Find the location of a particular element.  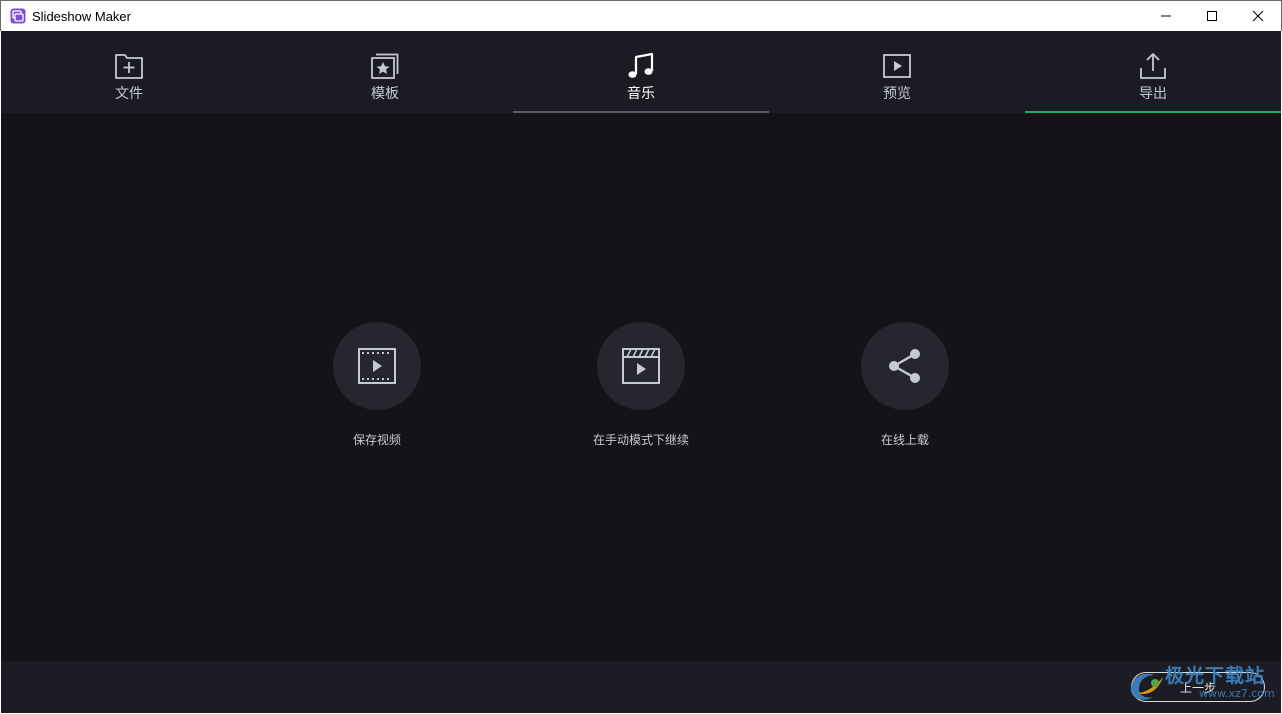

tab-file: 文件 is located at coordinates (129, 72).